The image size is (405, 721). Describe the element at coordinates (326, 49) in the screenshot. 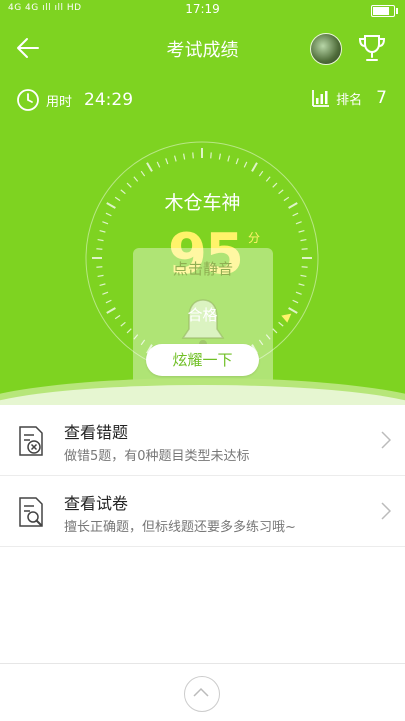

I see `avatar` at that location.